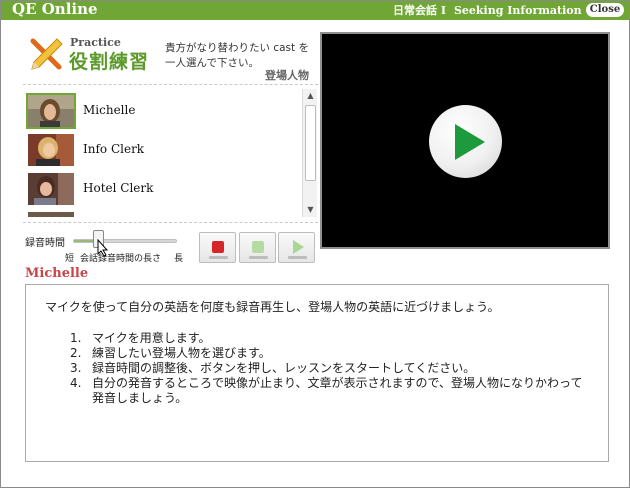  I want to click on lesson-title-en: Seeking Information, so click(517, 10).